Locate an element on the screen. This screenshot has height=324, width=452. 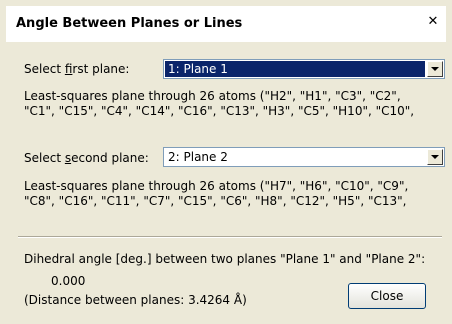
first-plane-selected-value: 1: Plane 1 is located at coordinates (295, 69).